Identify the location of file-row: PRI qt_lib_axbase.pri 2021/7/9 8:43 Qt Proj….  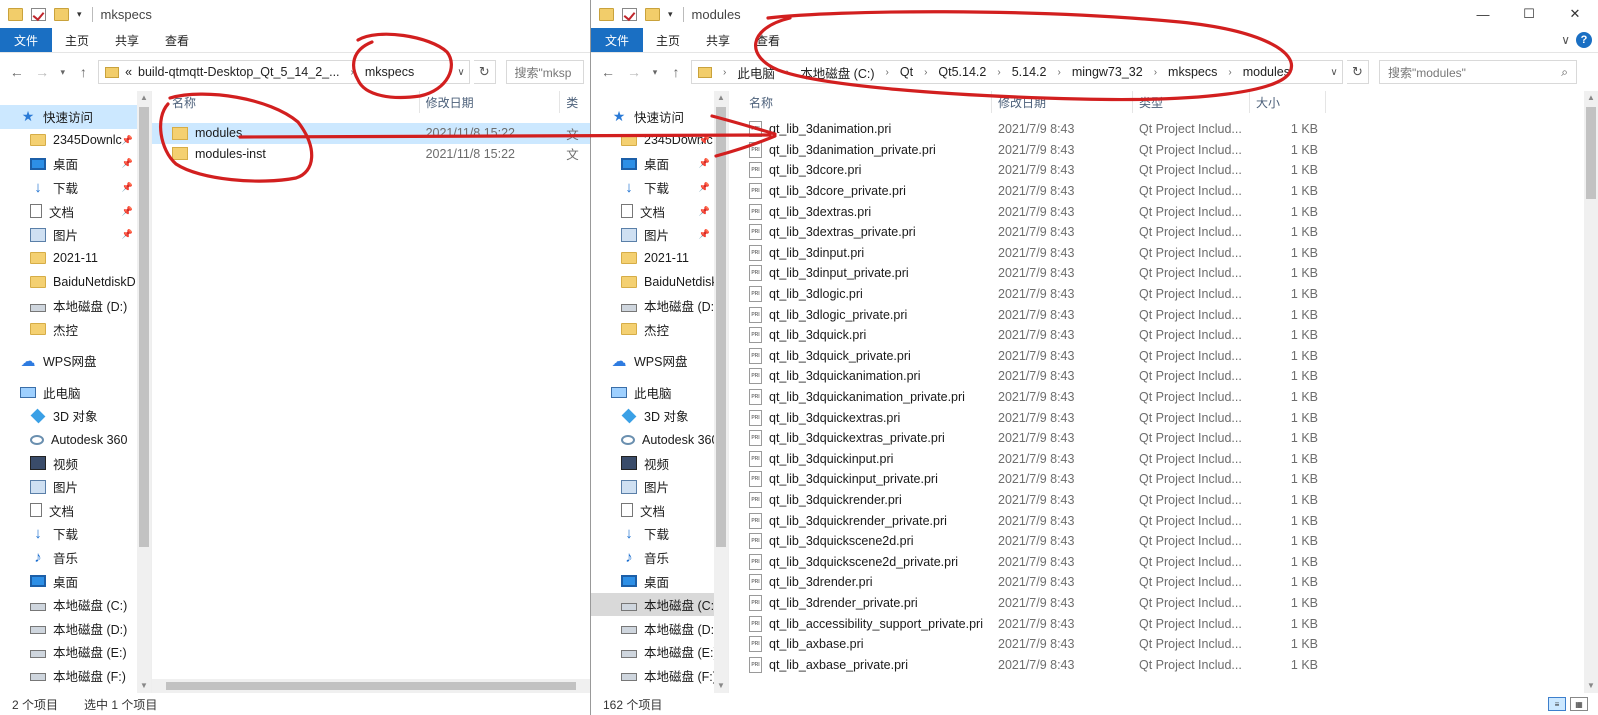
(1163, 644).